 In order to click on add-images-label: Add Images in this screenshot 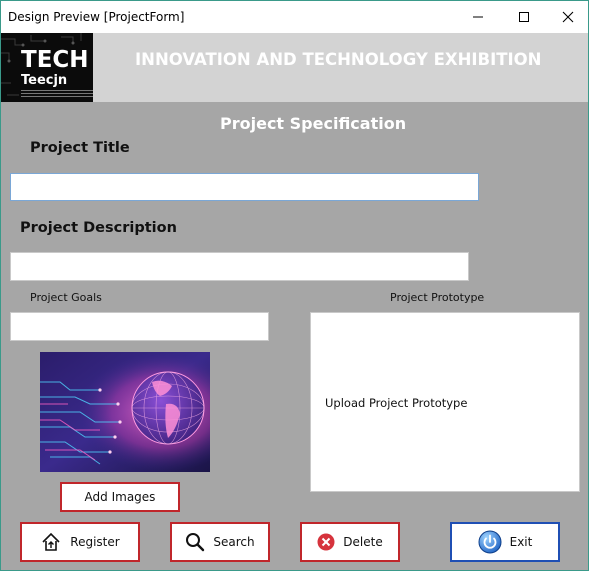, I will do `click(120, 497)`.